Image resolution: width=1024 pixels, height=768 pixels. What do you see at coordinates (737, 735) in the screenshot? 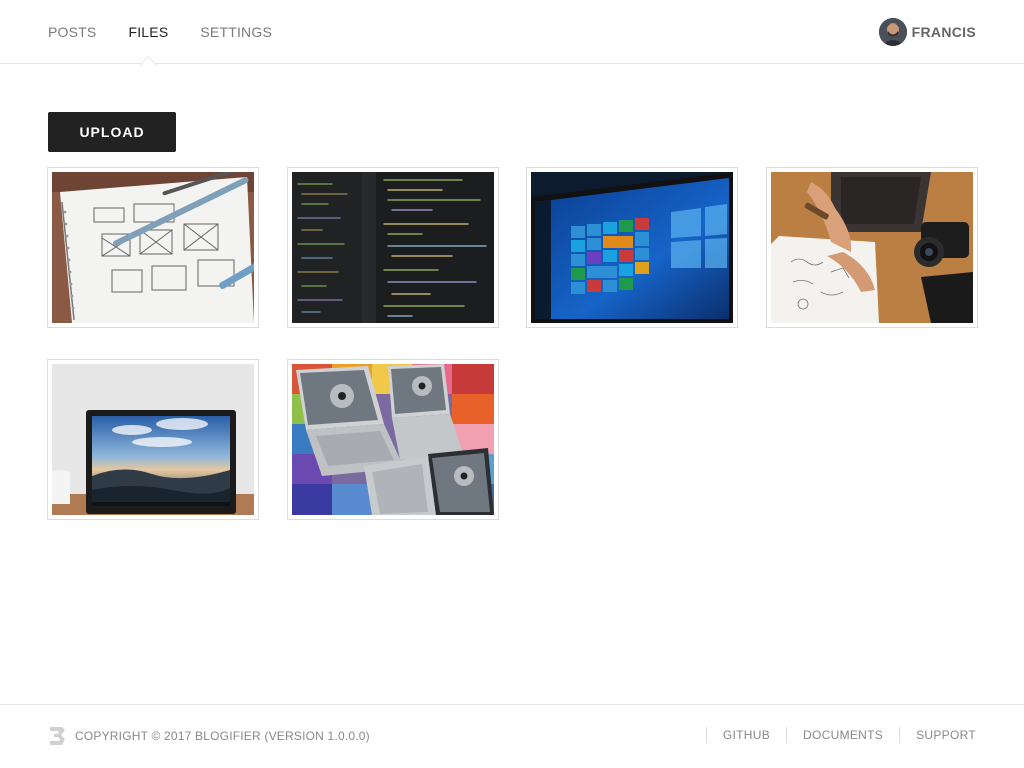
I see `footer-link-github: GITHUB` at bounding box center [737, 735].